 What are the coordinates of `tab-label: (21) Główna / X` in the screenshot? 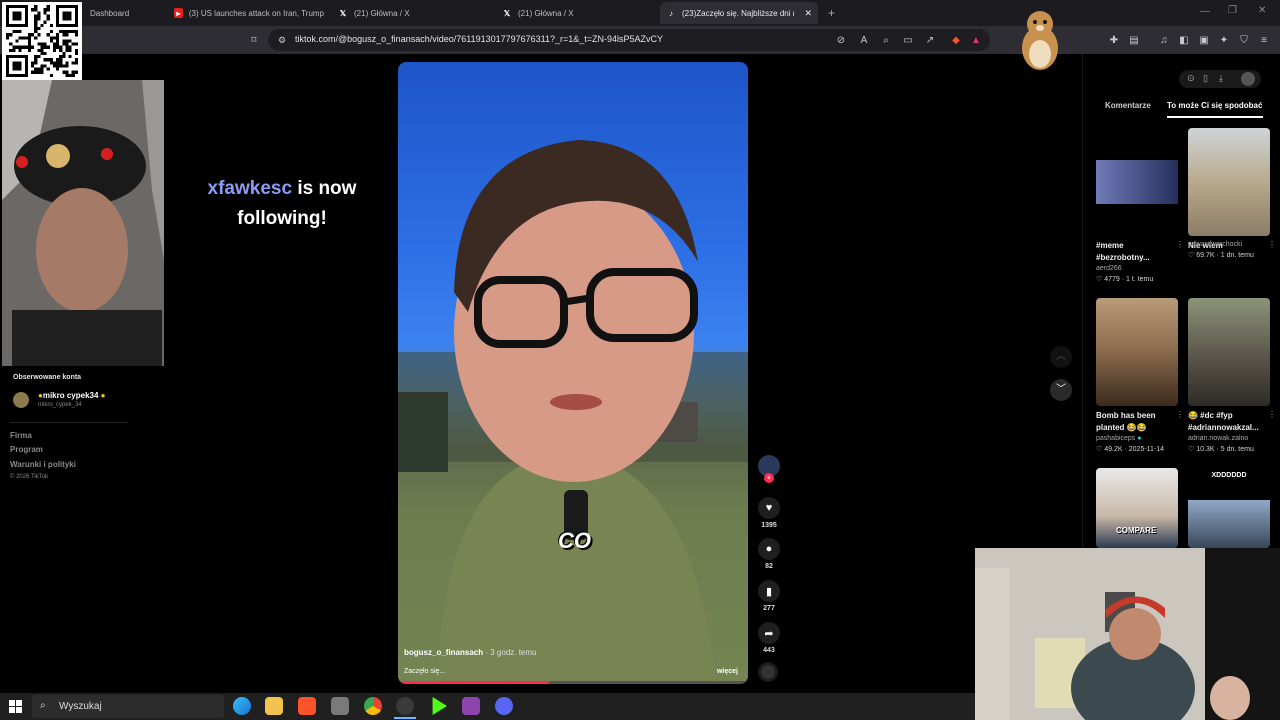 It's located at (382, 13).